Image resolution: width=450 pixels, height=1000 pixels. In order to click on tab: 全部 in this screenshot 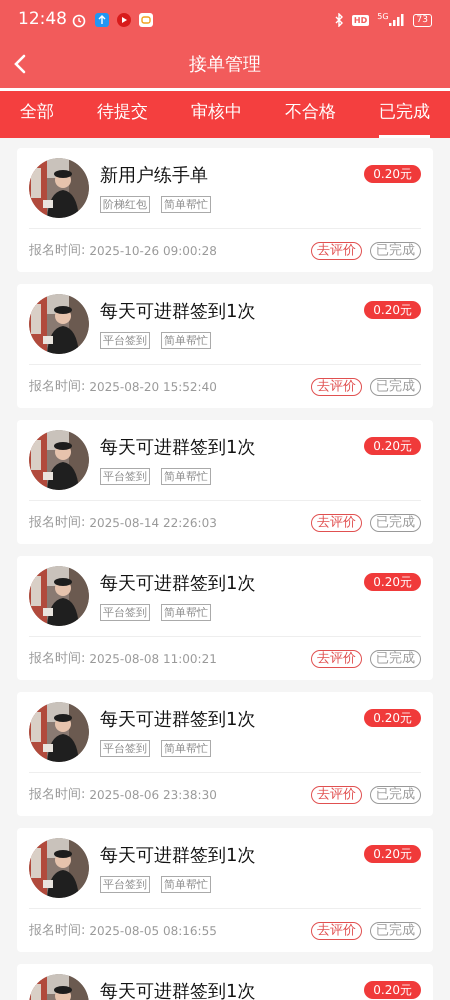, I will do `click(37, 114)`.